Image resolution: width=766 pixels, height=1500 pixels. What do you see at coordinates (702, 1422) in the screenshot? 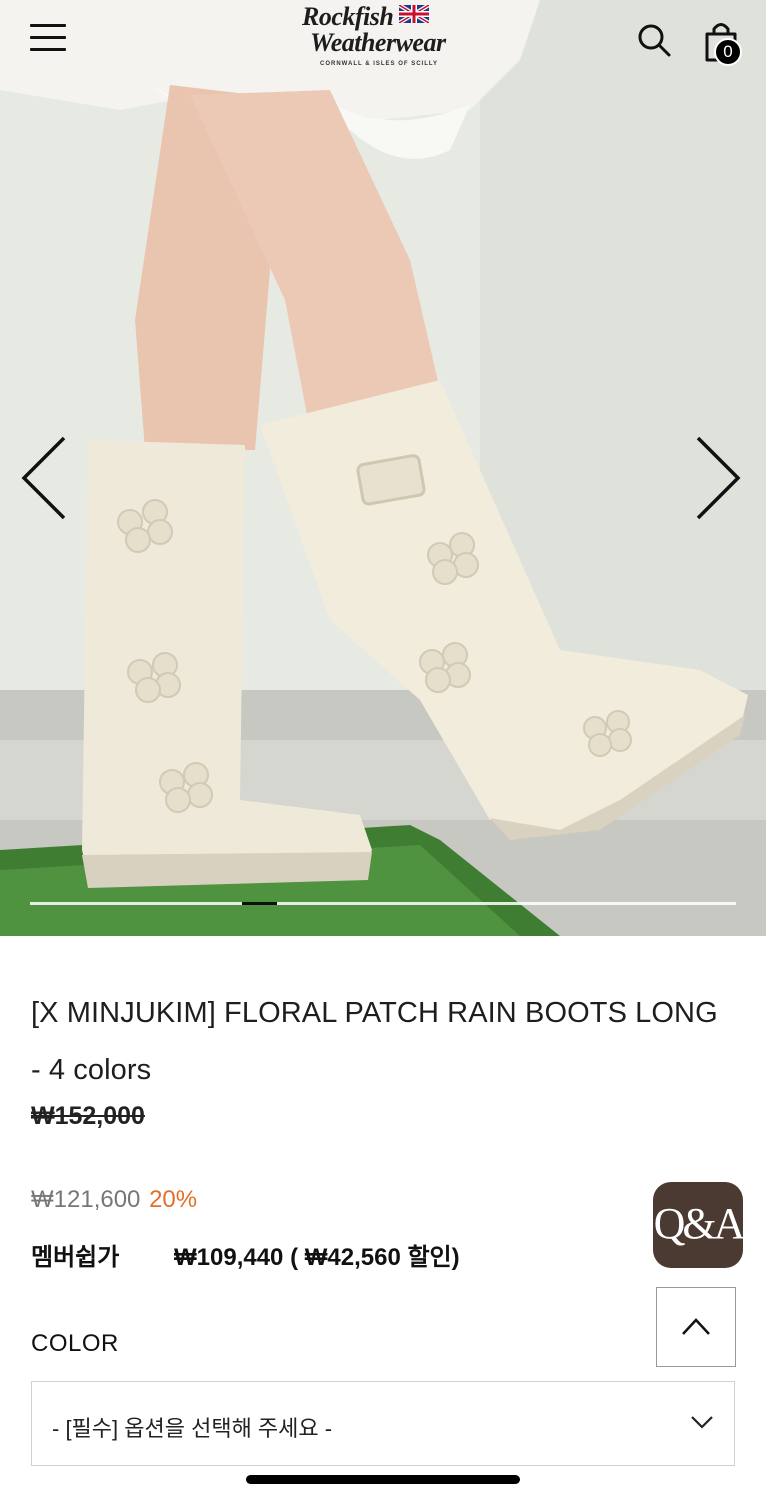
I see `chevron-down-icon` at bounding box center [702, 1422].